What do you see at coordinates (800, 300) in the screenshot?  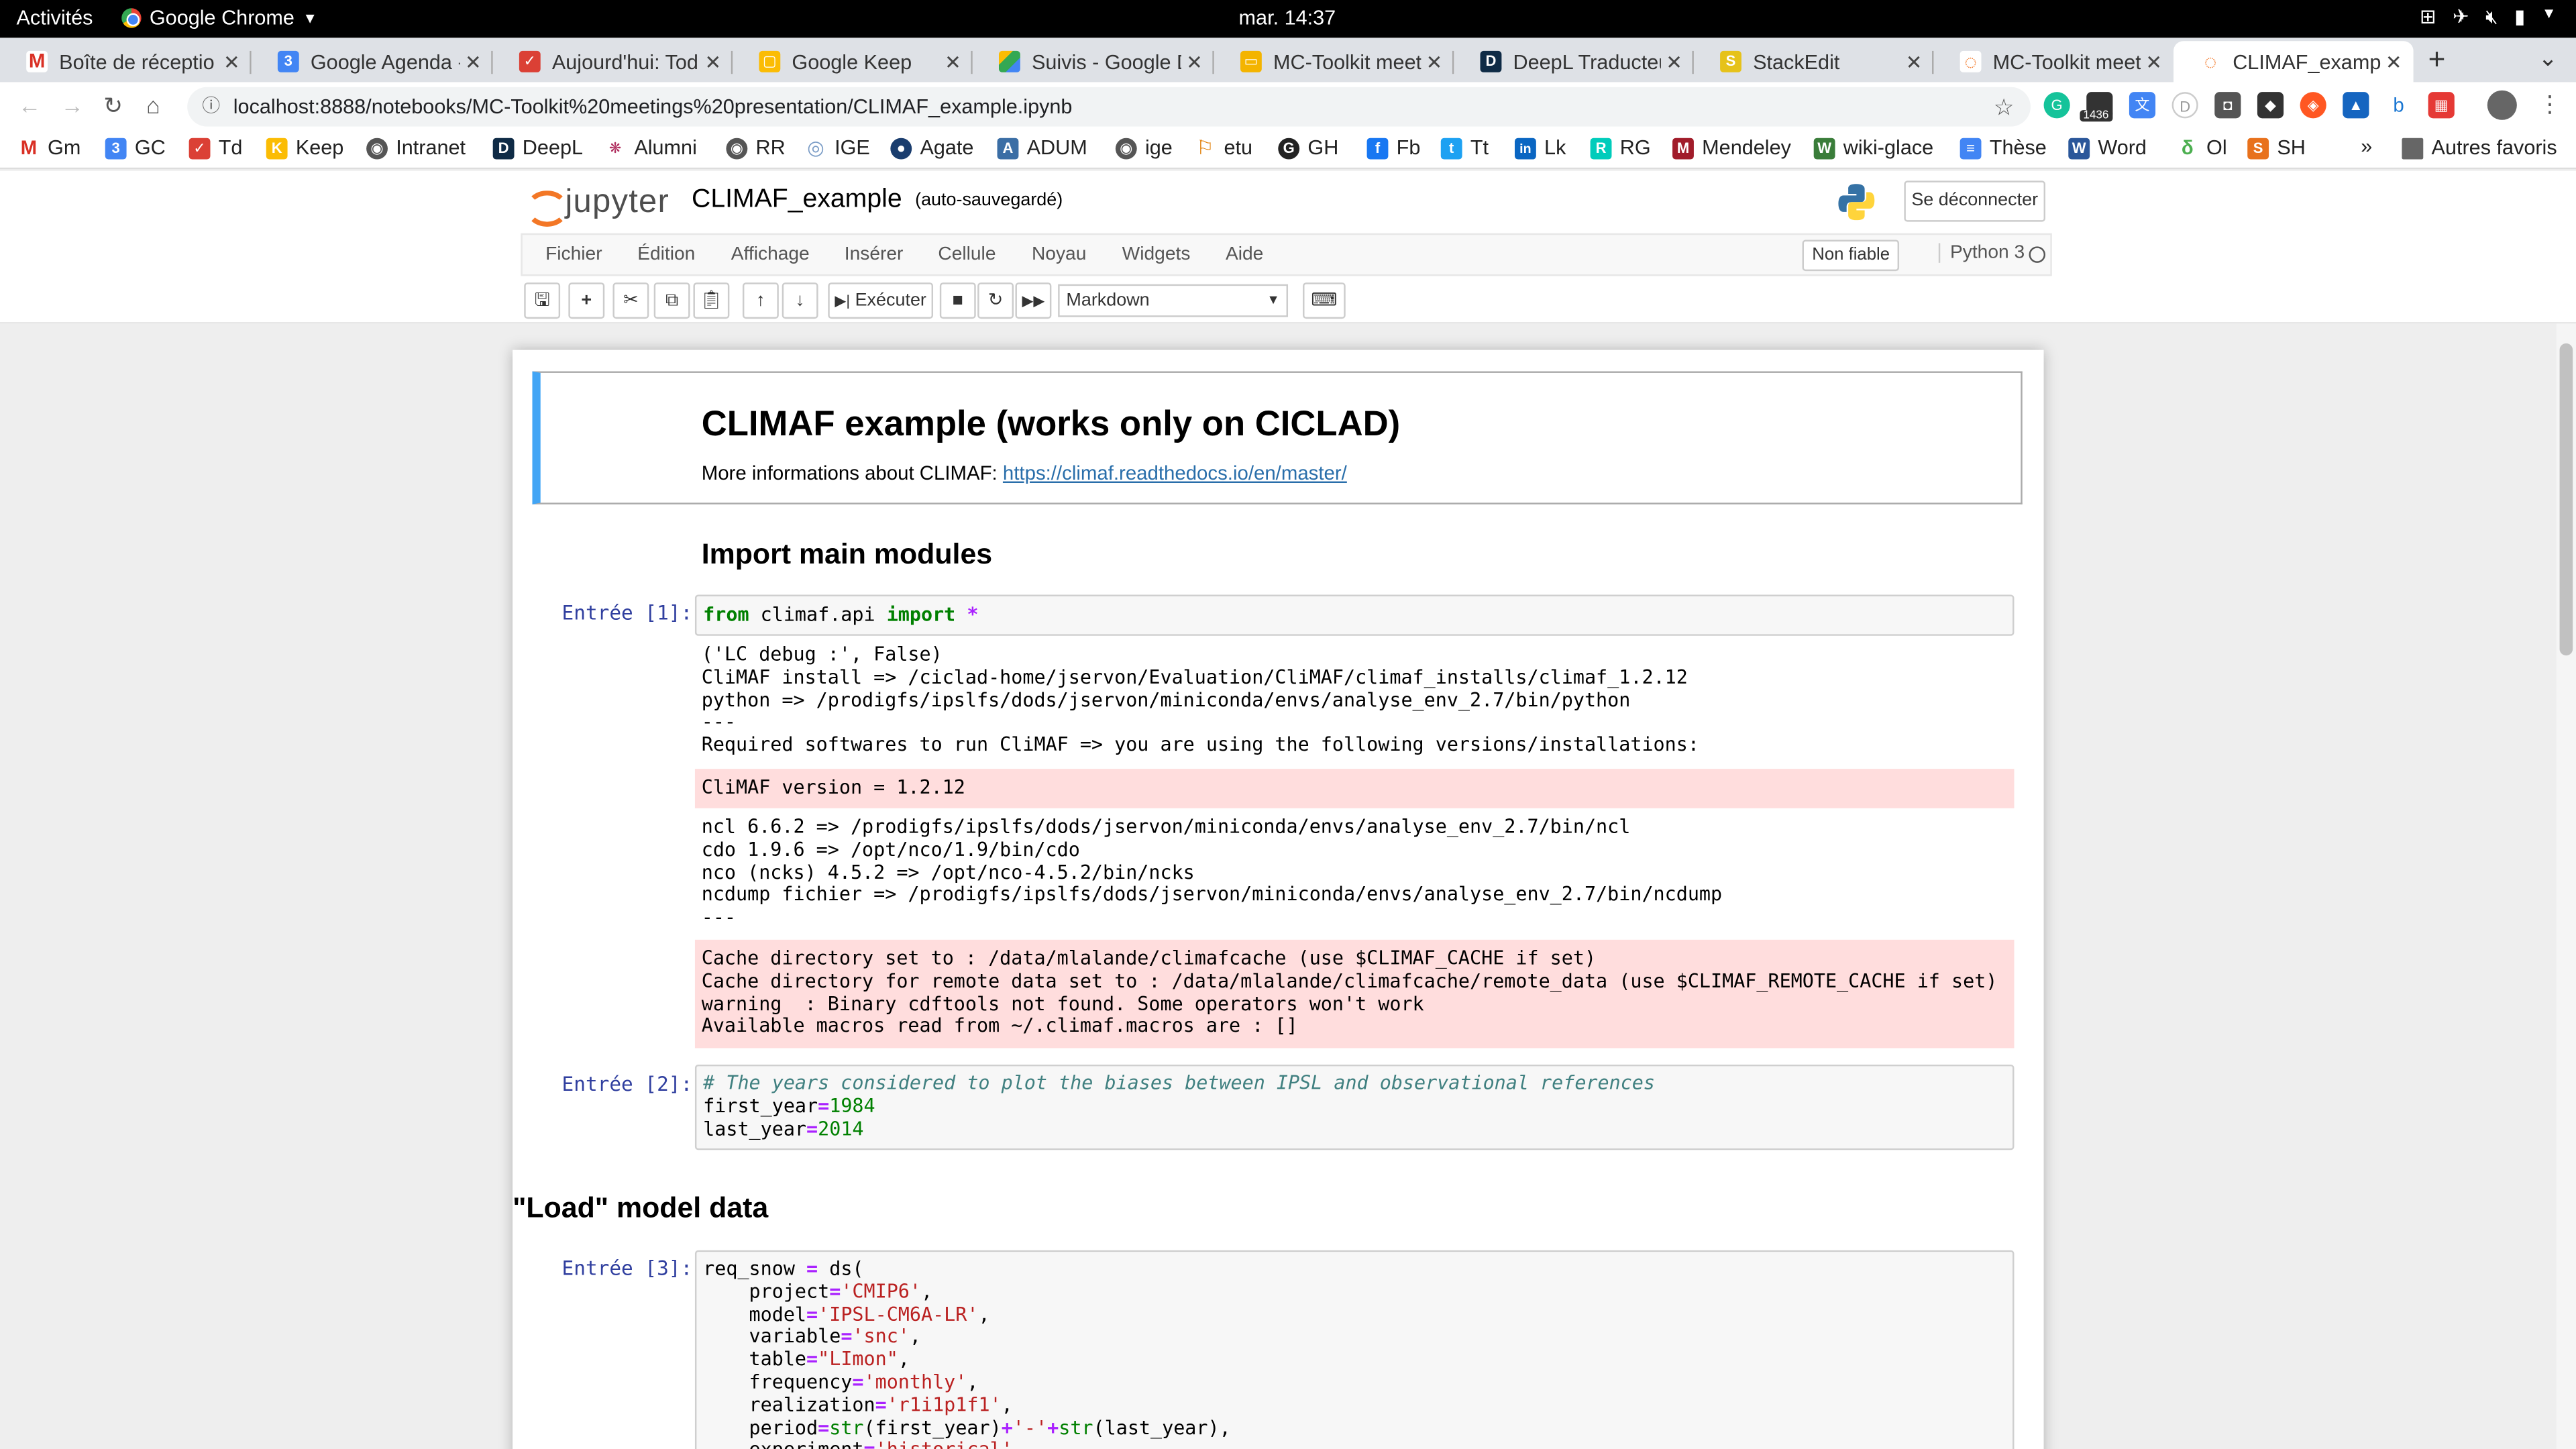 I see `move-down-button: ↓` at bounding box center [800, 300].